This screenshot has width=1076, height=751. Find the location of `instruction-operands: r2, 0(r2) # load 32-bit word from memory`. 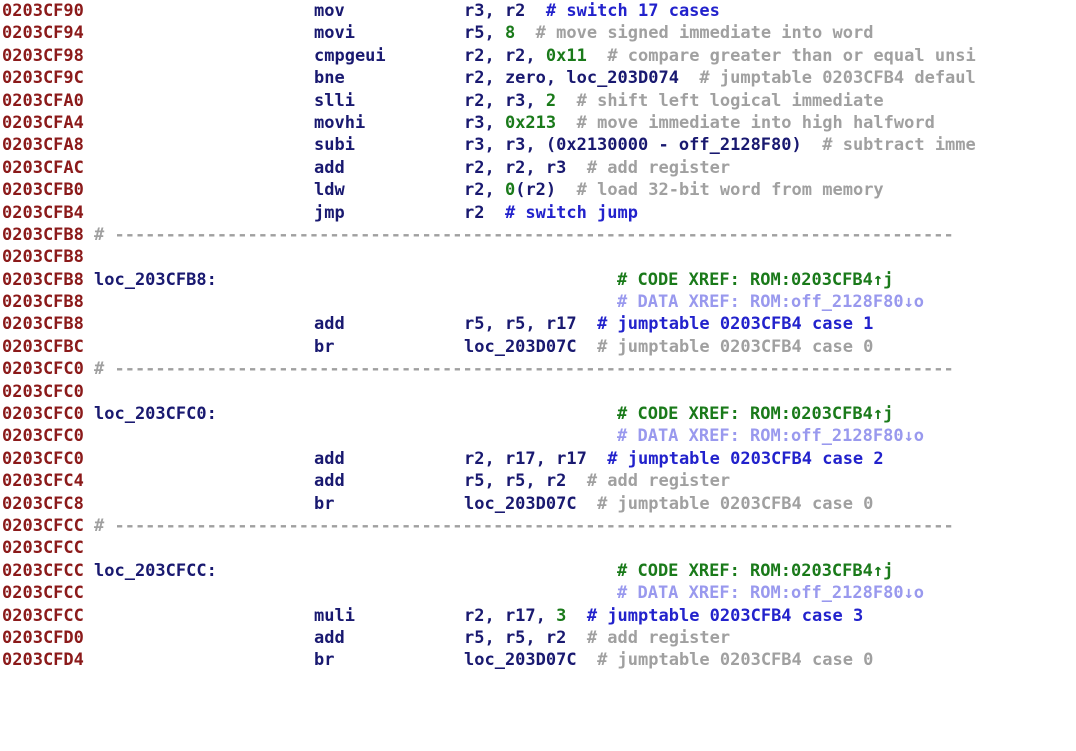

instruction-operands: r2, 0(r2) # load 32-bit word from memory is located at coordinates (674, 190).